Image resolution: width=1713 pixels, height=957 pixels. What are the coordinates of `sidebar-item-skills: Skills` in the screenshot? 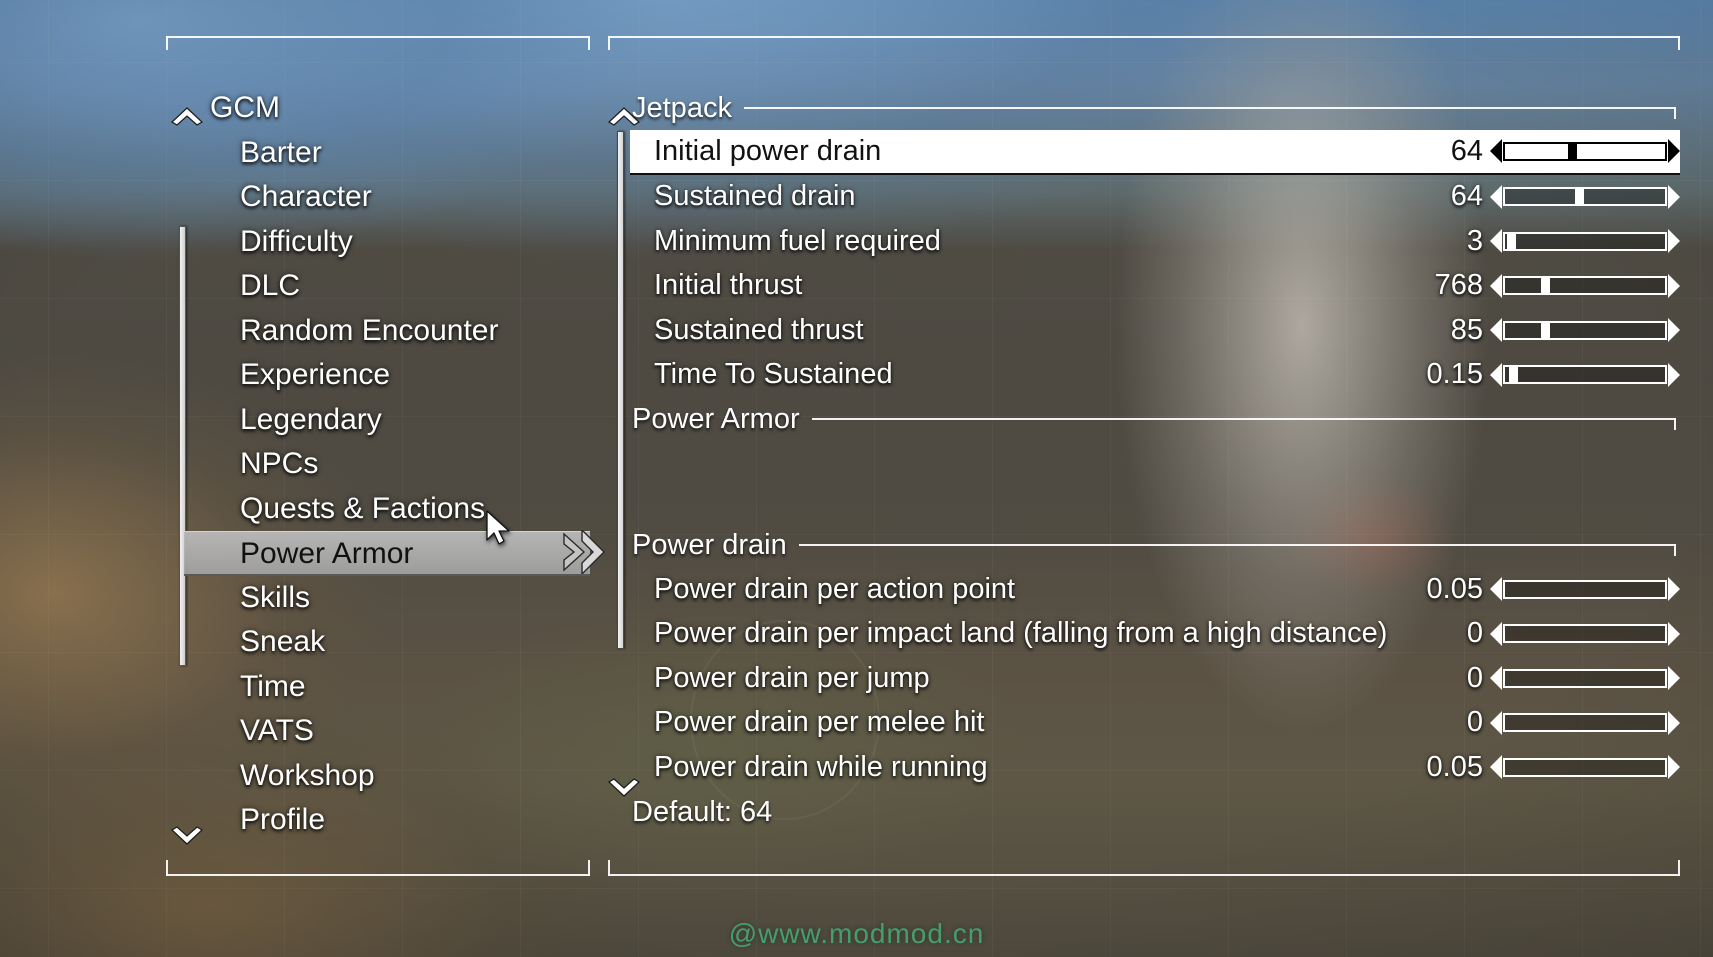 It's located at (387, 598).